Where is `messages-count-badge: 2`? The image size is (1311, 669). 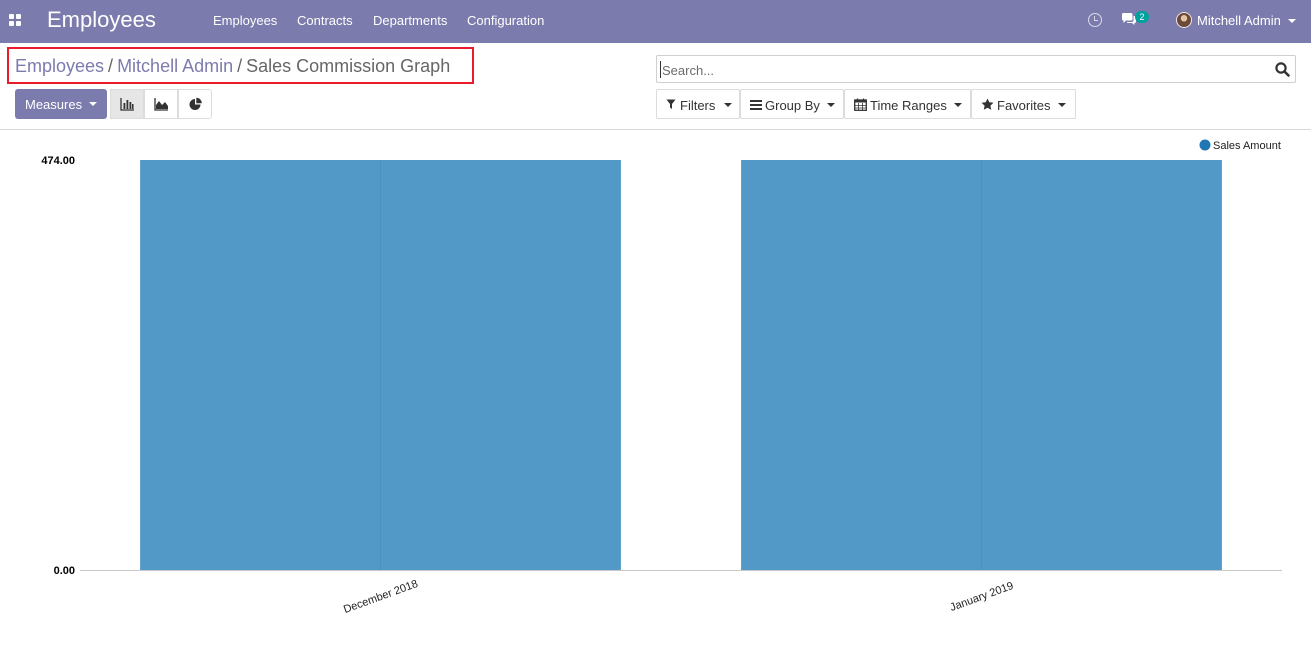
messages-count-badge: 2 is located at coordinates (1142, 17).